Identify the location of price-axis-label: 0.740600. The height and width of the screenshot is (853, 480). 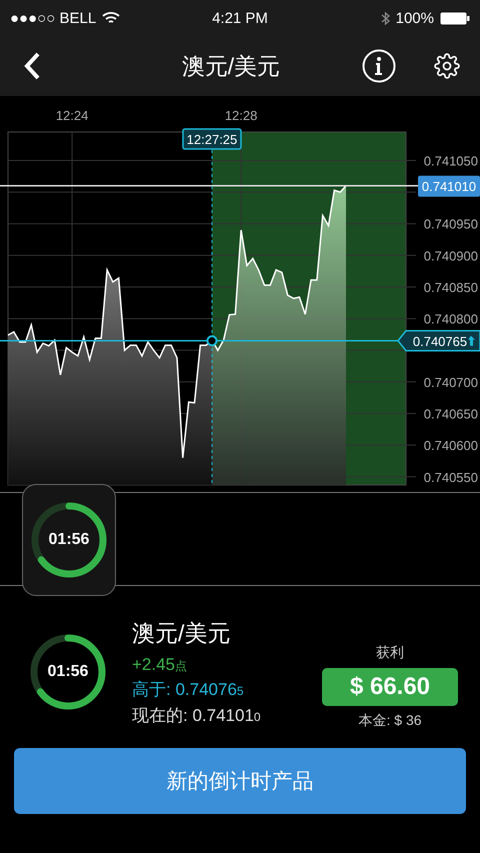
(451, 446).